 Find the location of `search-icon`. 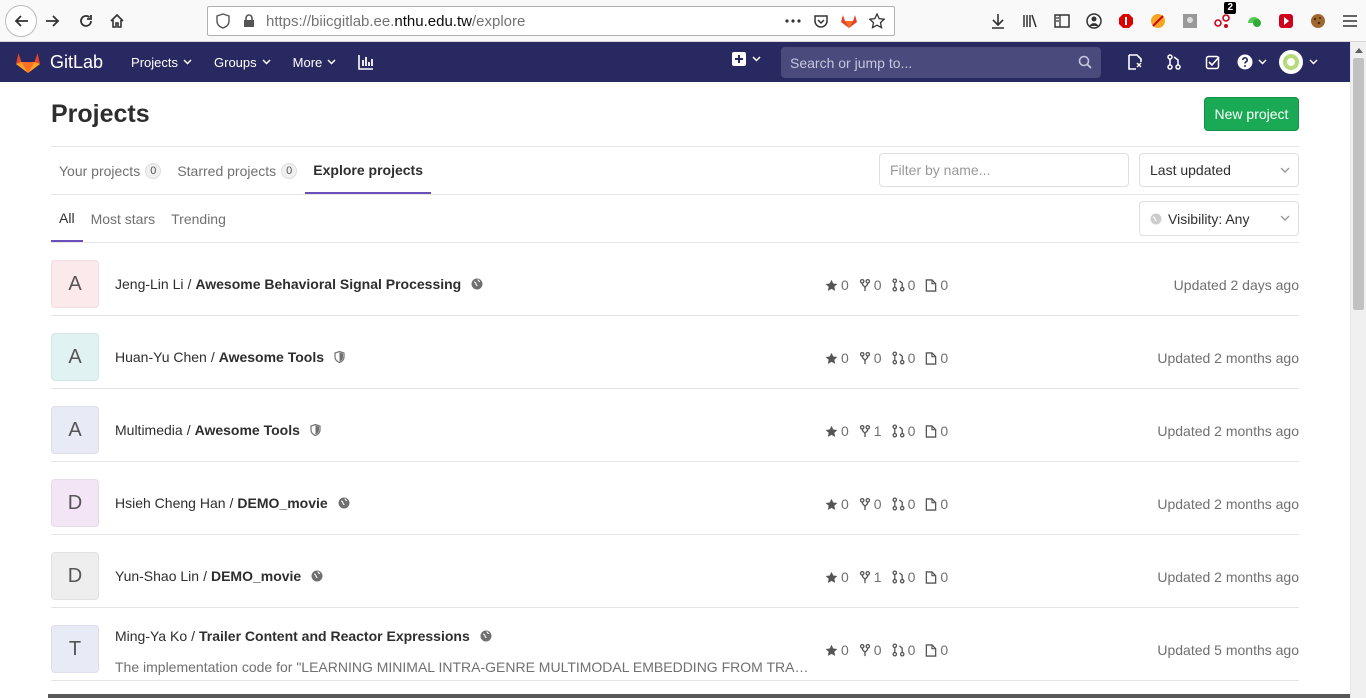

search-icon is located at coordinates (1085, 62).